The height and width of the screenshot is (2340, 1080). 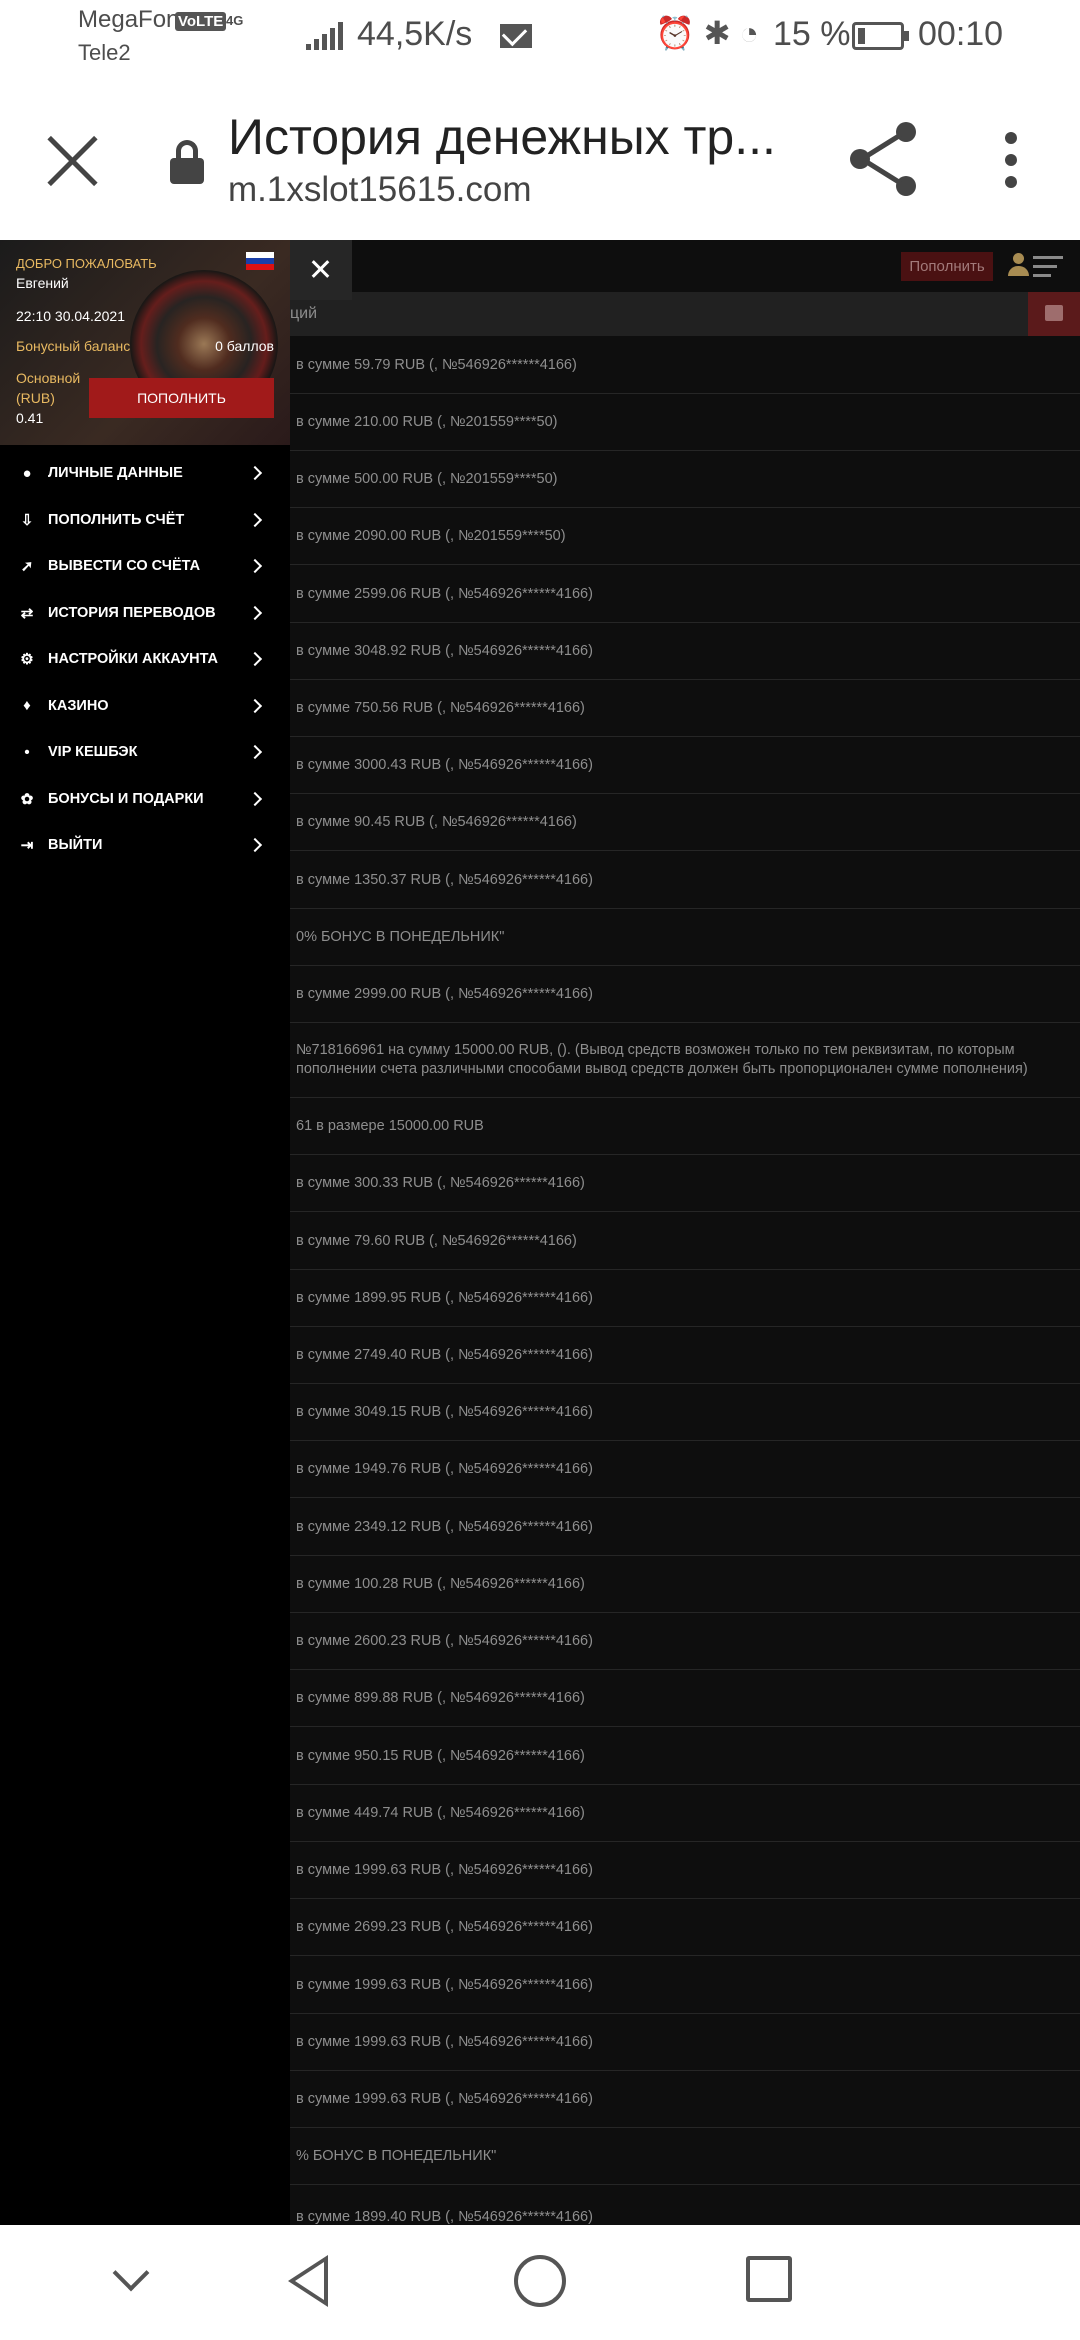 What do you see at coordinates (685, 2156) in the screenshot?
I see `transaction-row: % БОНУС В ПОНЕДЕЛЬНИК"` at bounding box center [685, 2156].